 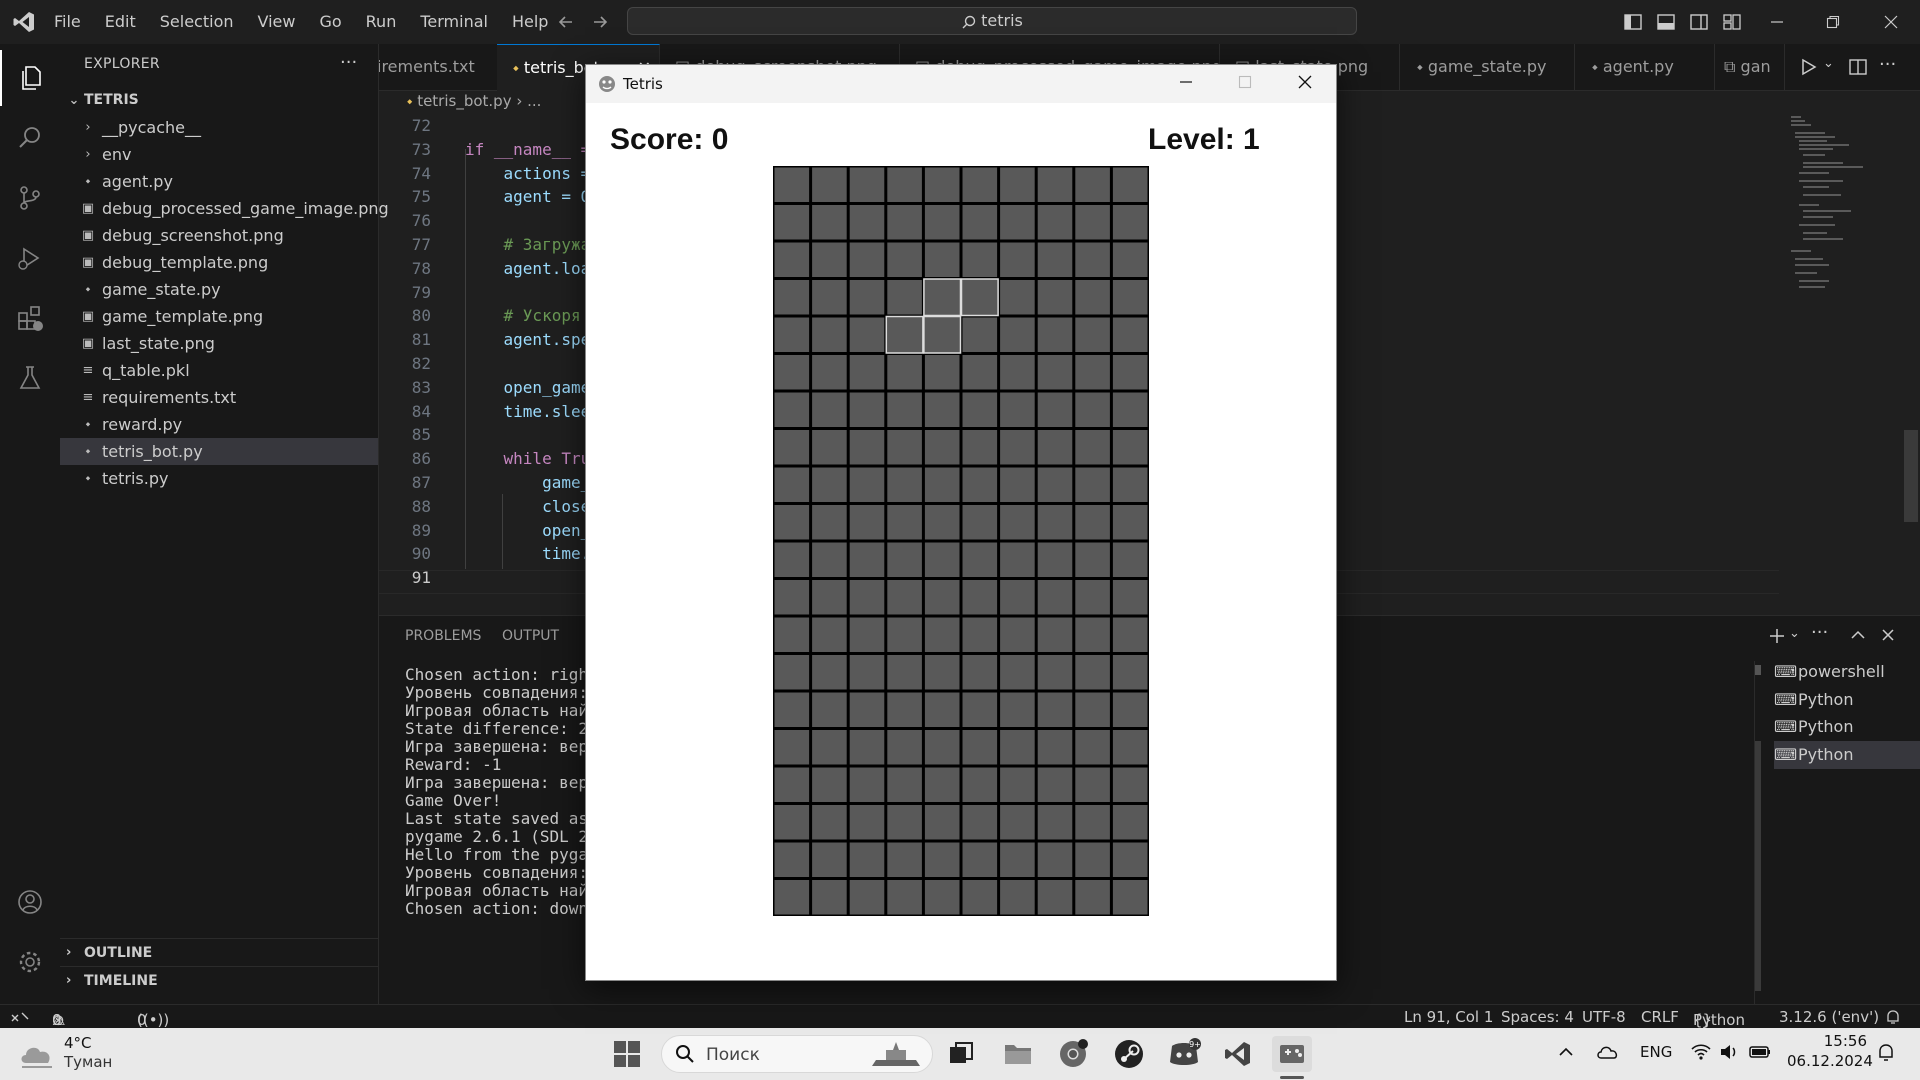 I want to click on notifications-bell-icon, so click(x=1893, y=1017).